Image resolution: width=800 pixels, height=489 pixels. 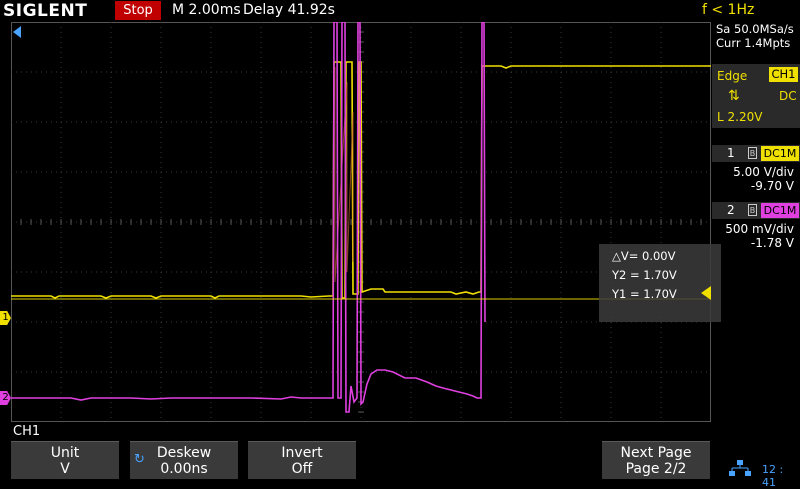 I want to click on softkey-value: 0.00ns, so click(x=184, y=469).